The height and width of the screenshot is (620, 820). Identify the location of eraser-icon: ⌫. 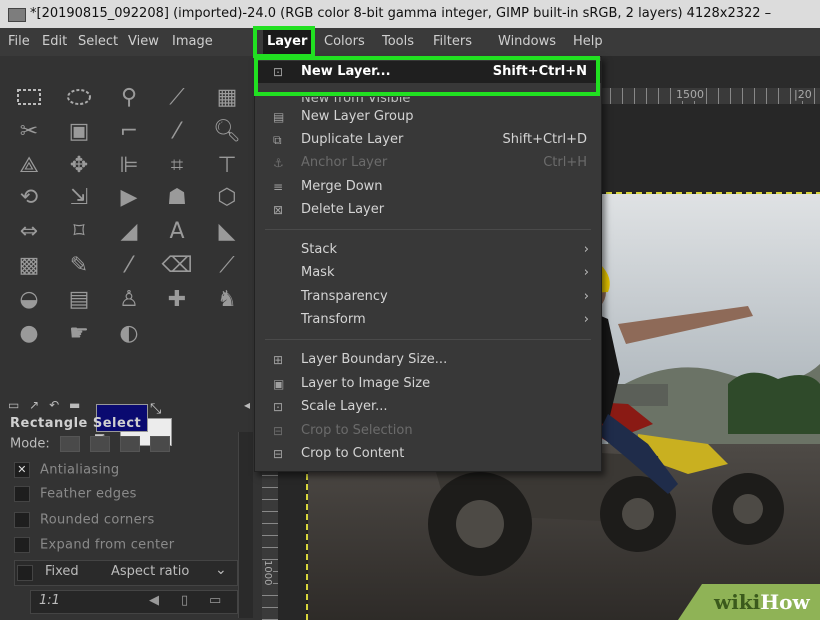
(177, 265).